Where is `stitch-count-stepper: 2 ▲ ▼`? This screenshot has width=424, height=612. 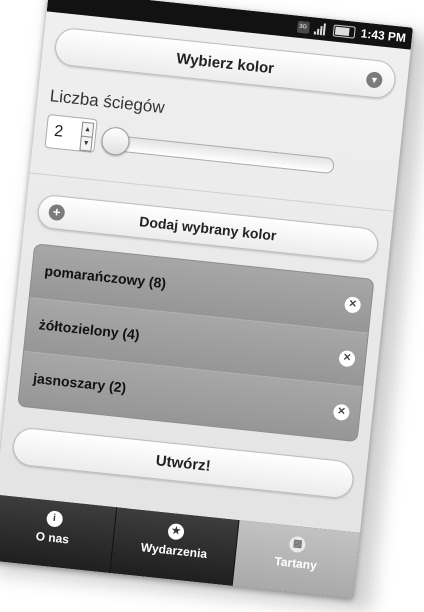 stitch-count-stepper: 2 ▲ ▼ is located at coordinates (71, 134).